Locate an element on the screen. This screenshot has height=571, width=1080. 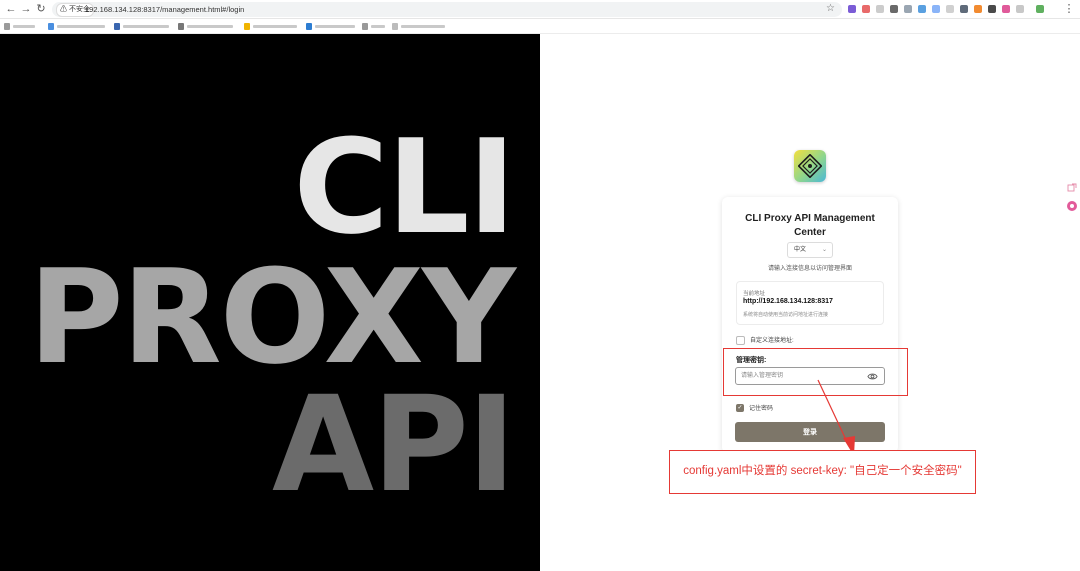
back-icon: ← is located at coordinates (11, 9).